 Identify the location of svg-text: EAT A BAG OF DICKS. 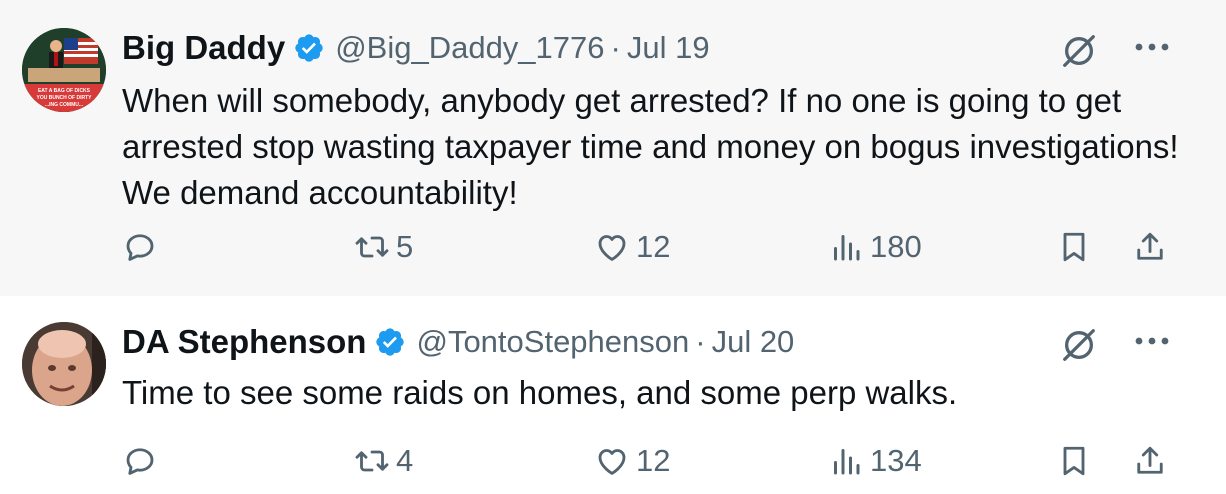
(64, 91).